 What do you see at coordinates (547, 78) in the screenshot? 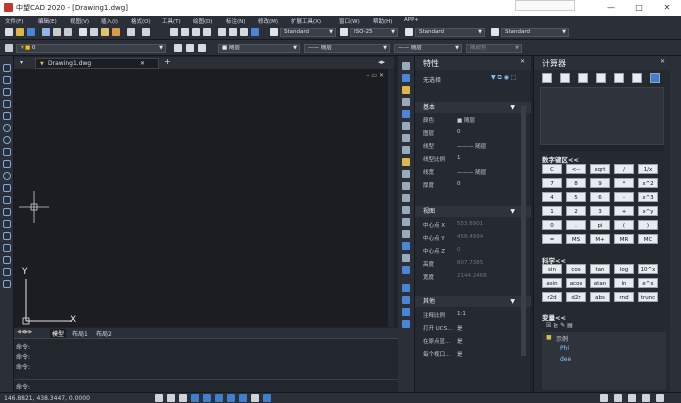
I see `clear-icon` at bounding box center [547, 78].